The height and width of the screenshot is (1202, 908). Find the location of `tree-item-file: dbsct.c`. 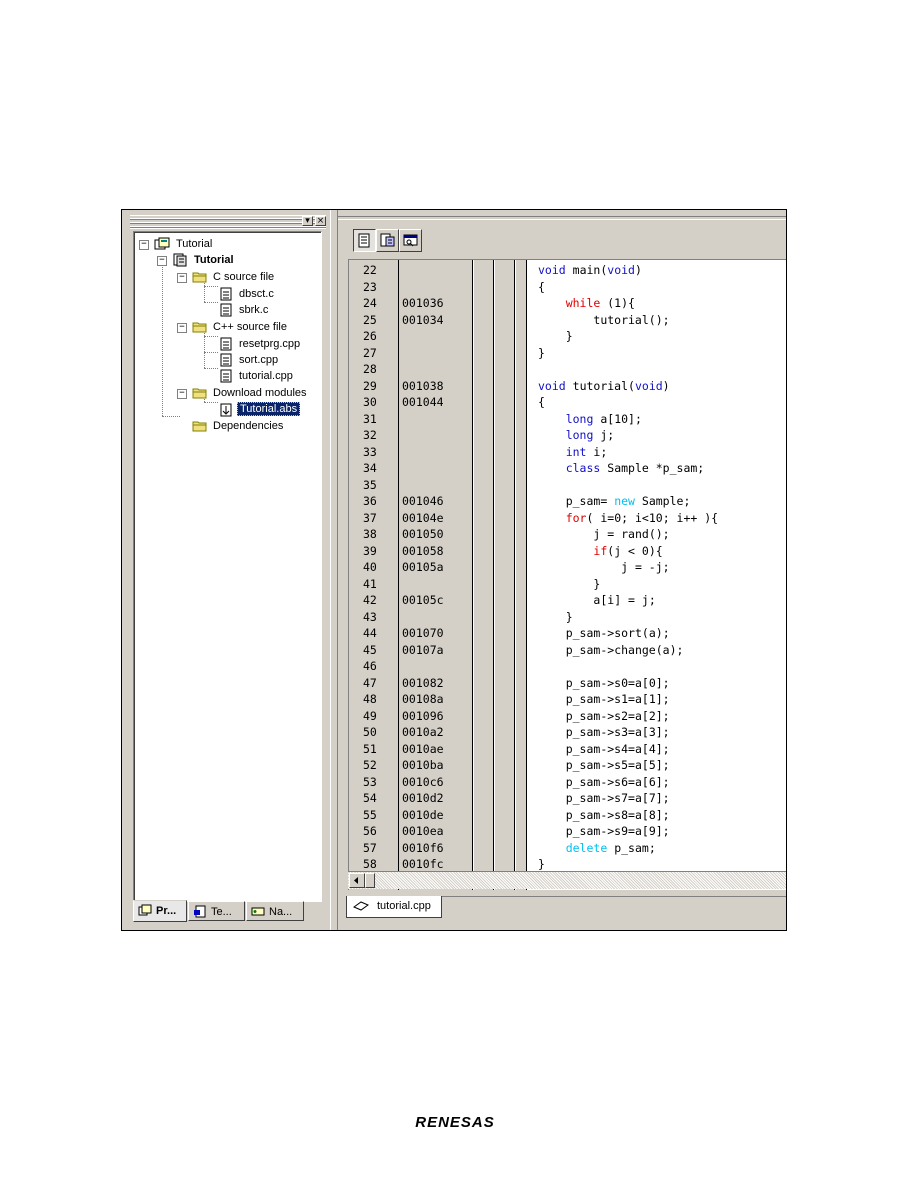

tree-item-file: dbsct.c is located at coordinates (256, 294).